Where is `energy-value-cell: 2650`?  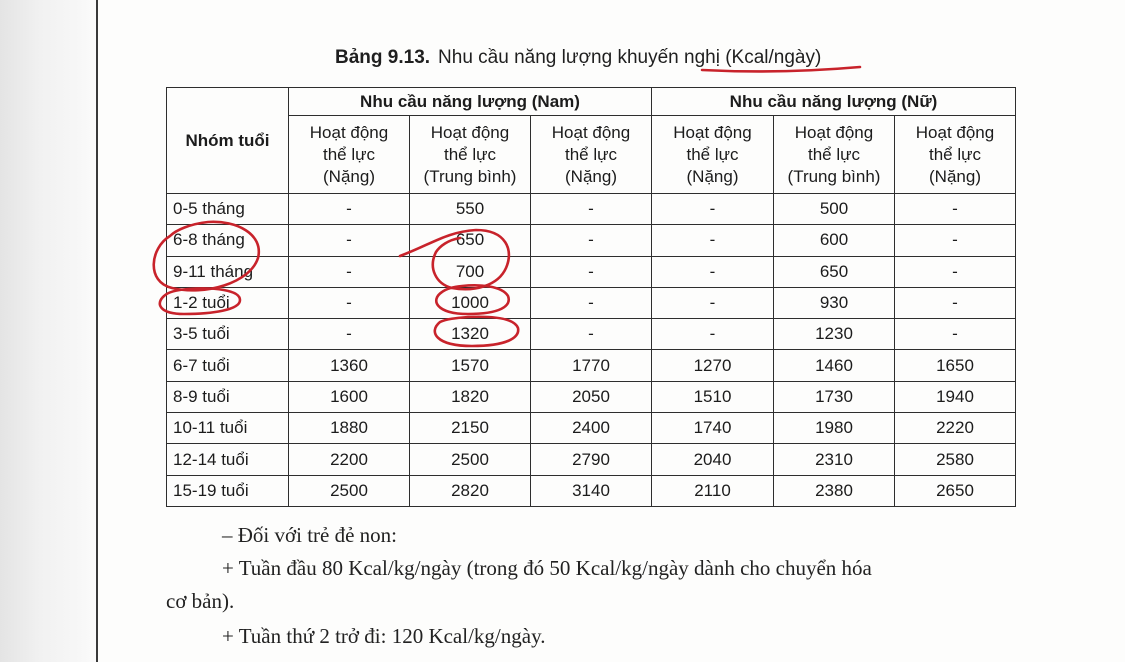 energy-value-cell: 2650 is located at coordinates (955, 490).